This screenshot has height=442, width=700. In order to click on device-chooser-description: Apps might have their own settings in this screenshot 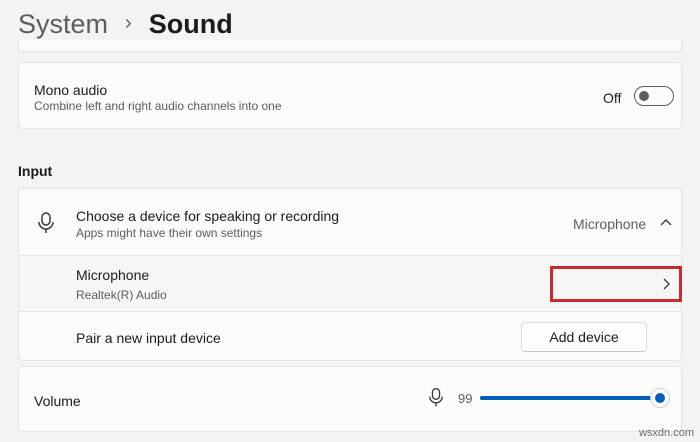, I will do `click(169, 233)`.